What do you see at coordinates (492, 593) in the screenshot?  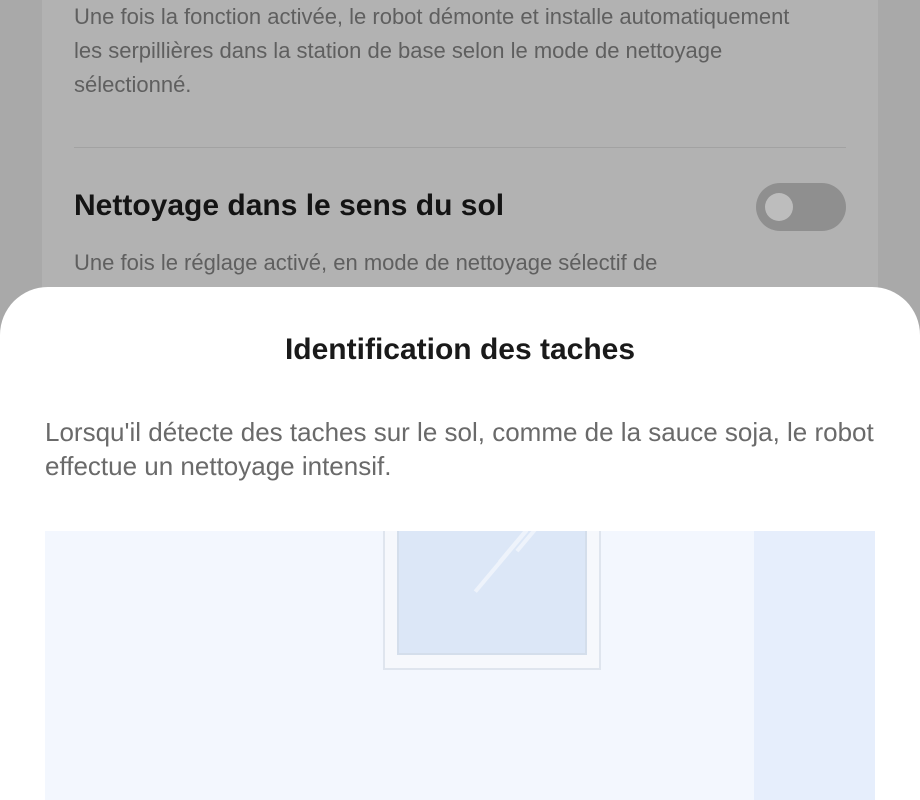 I see `window-glass` at bounding box center [492, 593].